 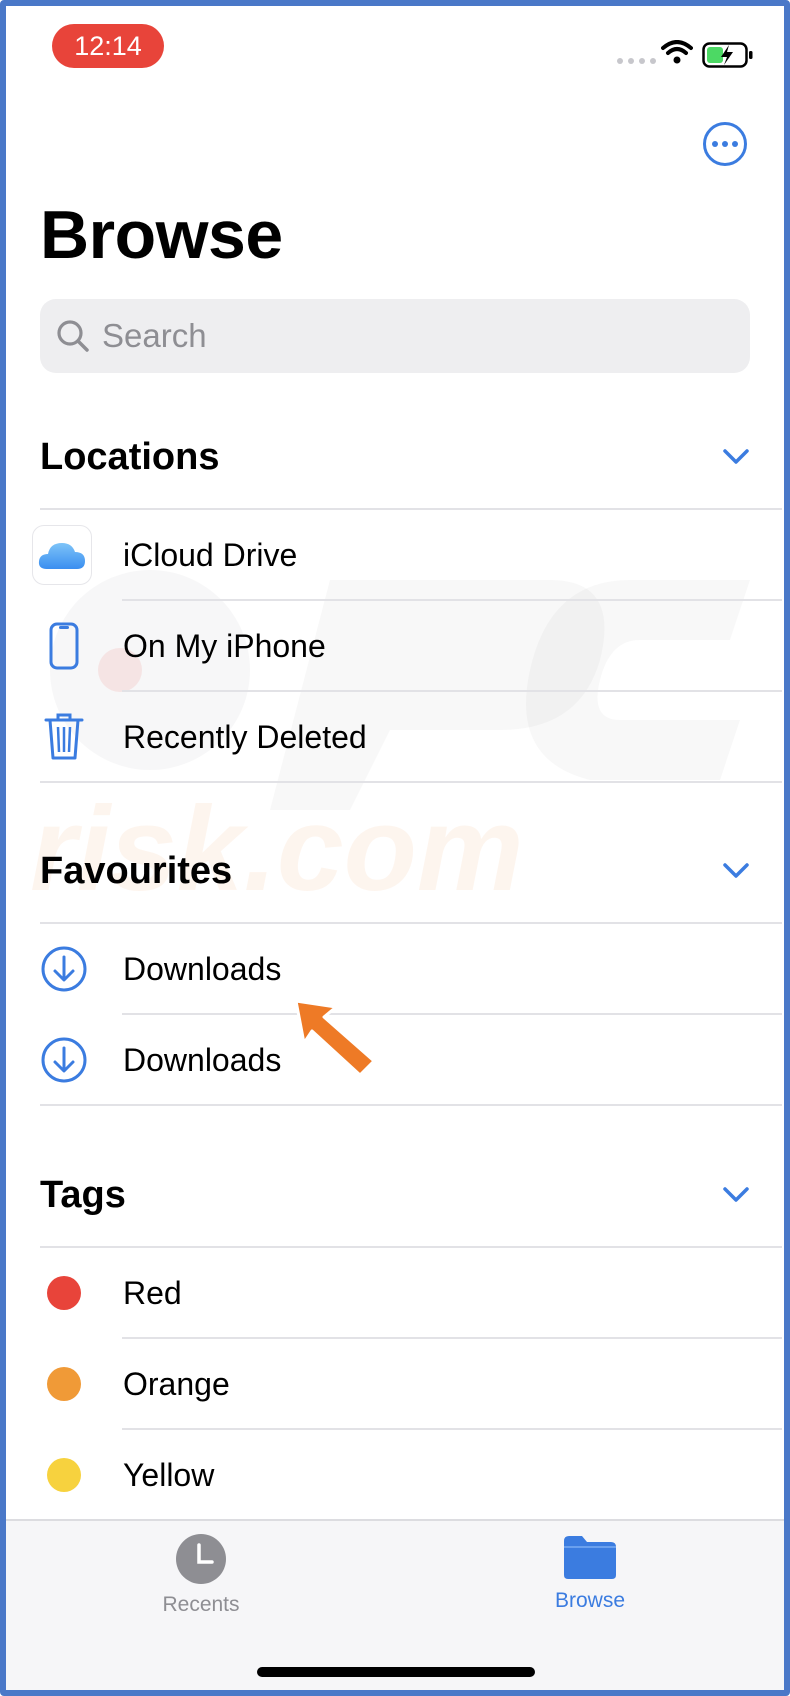 What do you see at coordinates (402, 336) in the screenshot?
I see `search-input` at bounding box center [402, 336].